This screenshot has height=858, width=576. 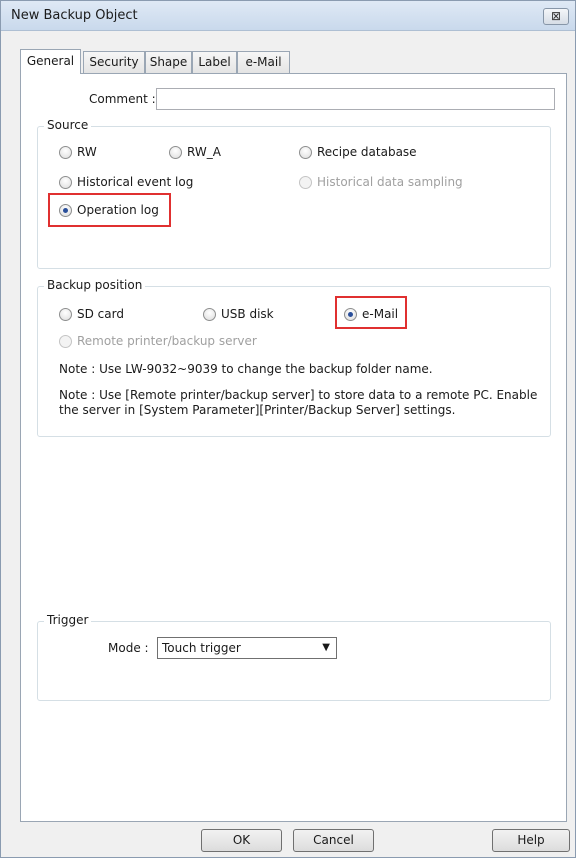 I want to click on radio-remote-printer-backup-server-indicator, so click(x=65, y=341).